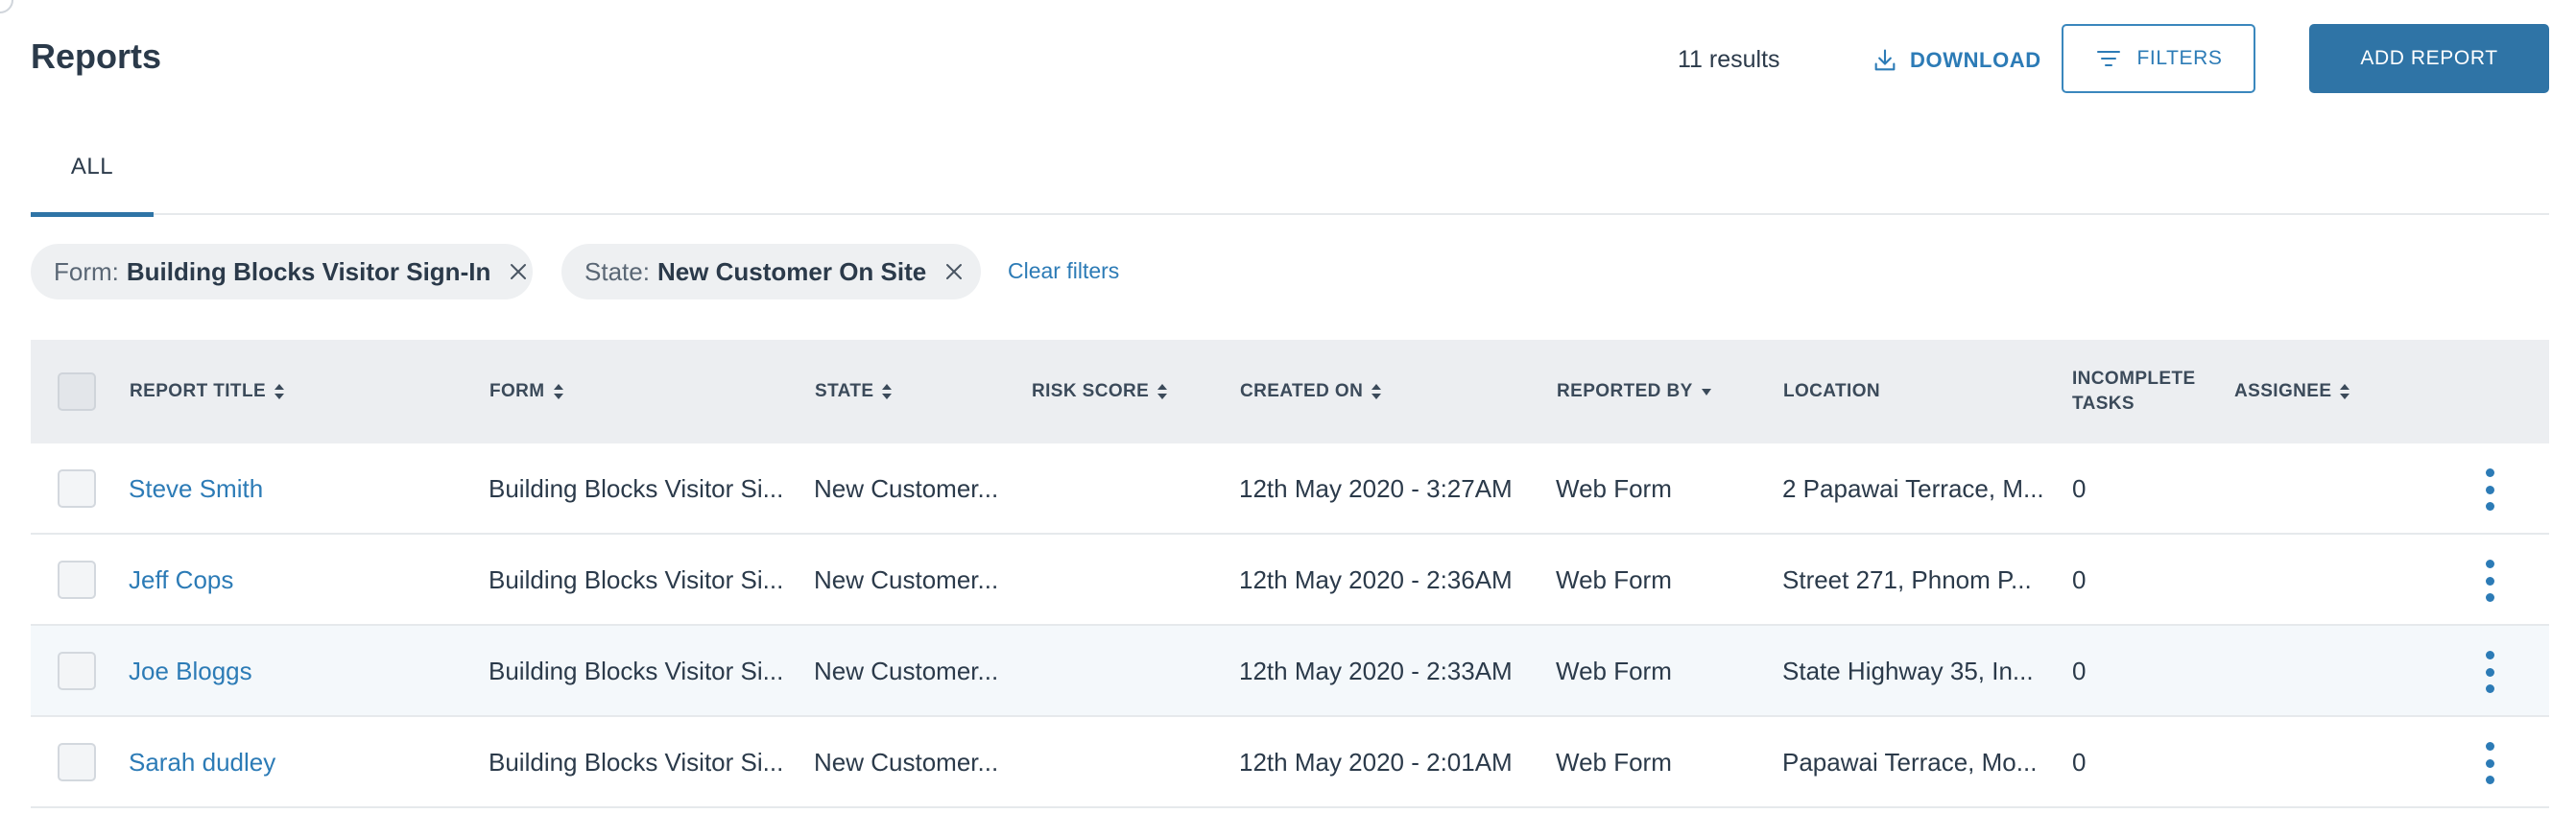 Image resolution: width=2576 pixels, height=814 pixels. I want to click on report-title-link: Joe Bloggs, so click(301, 671).